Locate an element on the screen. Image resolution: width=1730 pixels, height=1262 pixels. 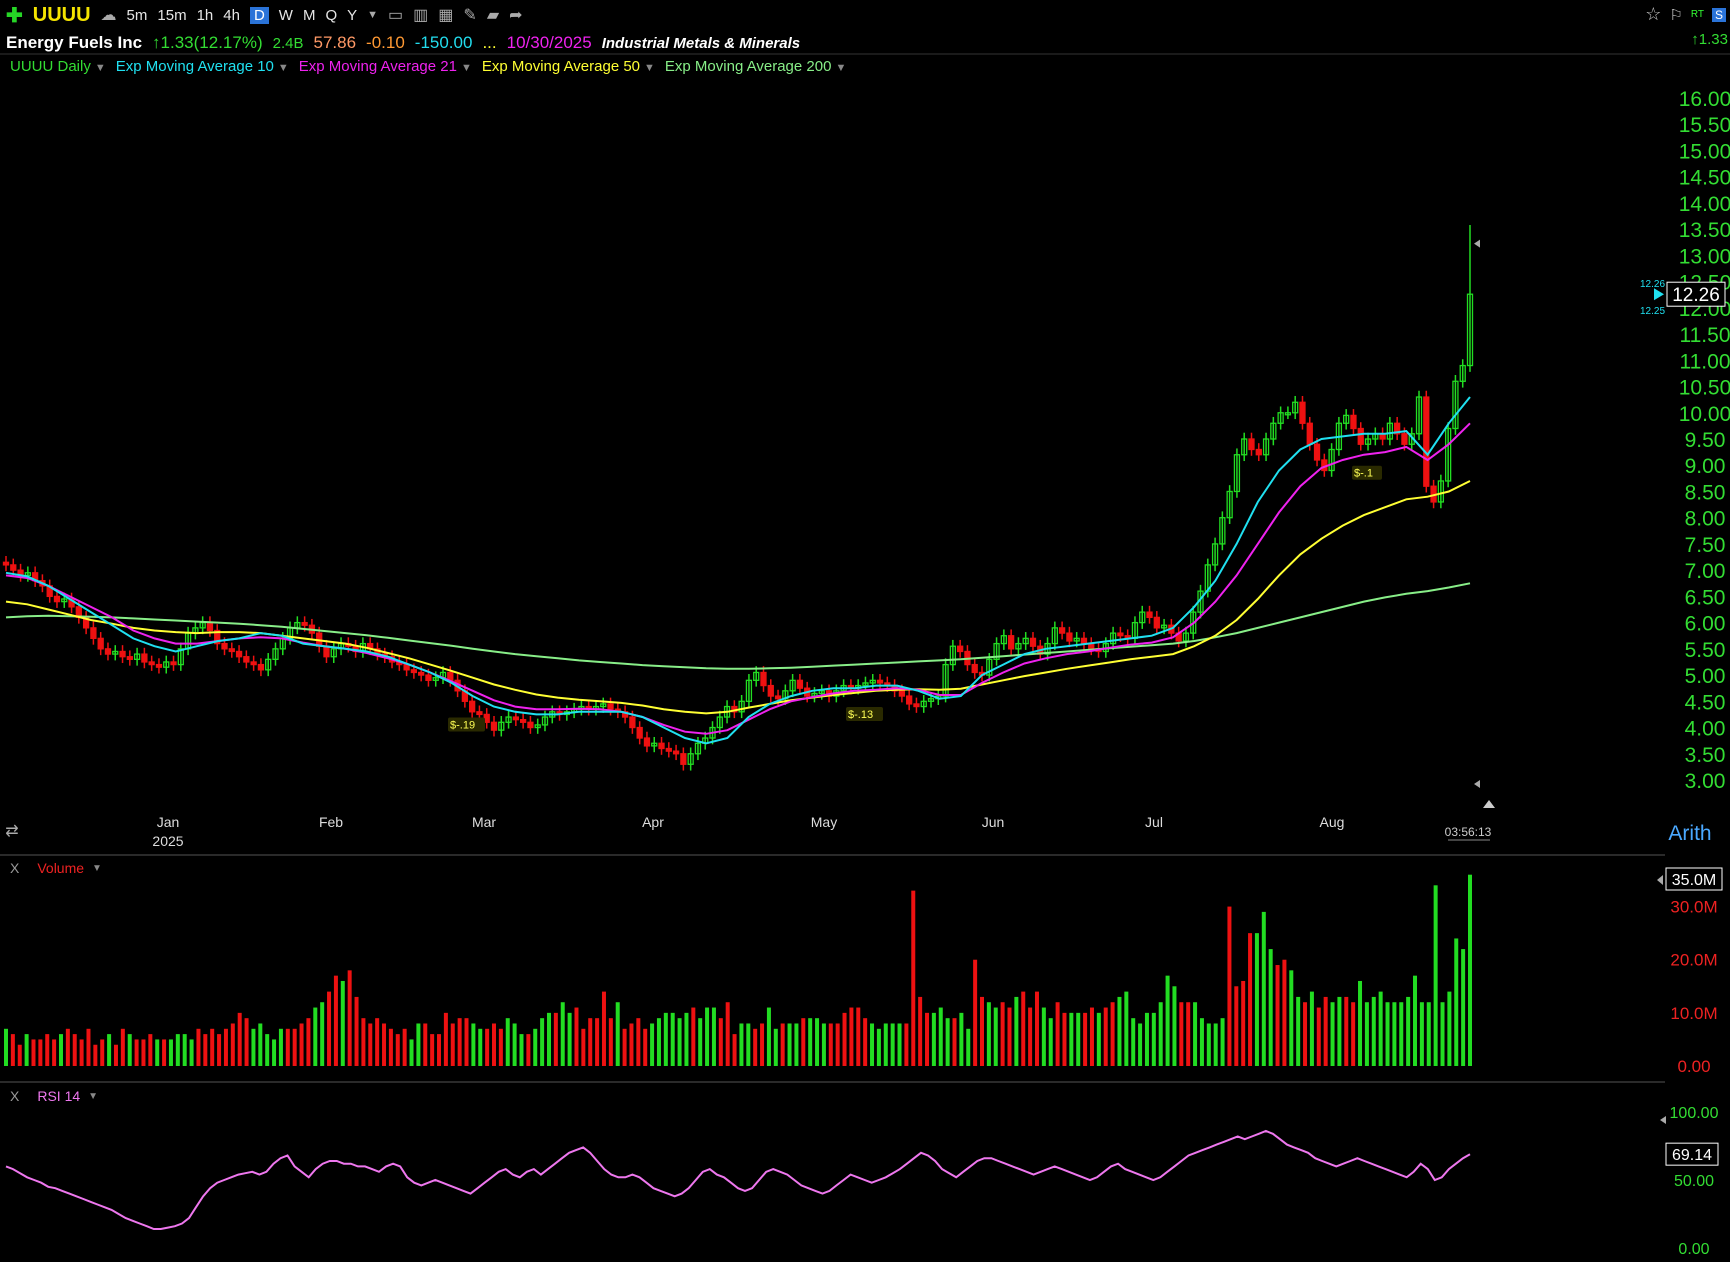
expand-triangle-icon is located at coordinates (1489, 804).